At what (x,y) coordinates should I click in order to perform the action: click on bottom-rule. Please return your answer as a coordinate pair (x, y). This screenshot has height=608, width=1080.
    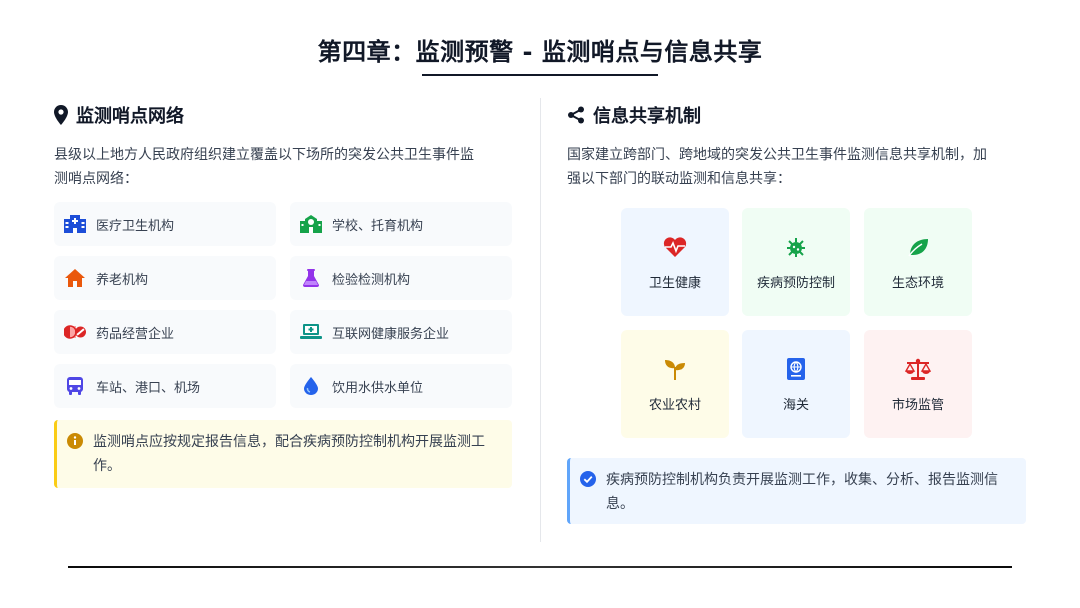
    Looking at the image, I should click on (540, 567).